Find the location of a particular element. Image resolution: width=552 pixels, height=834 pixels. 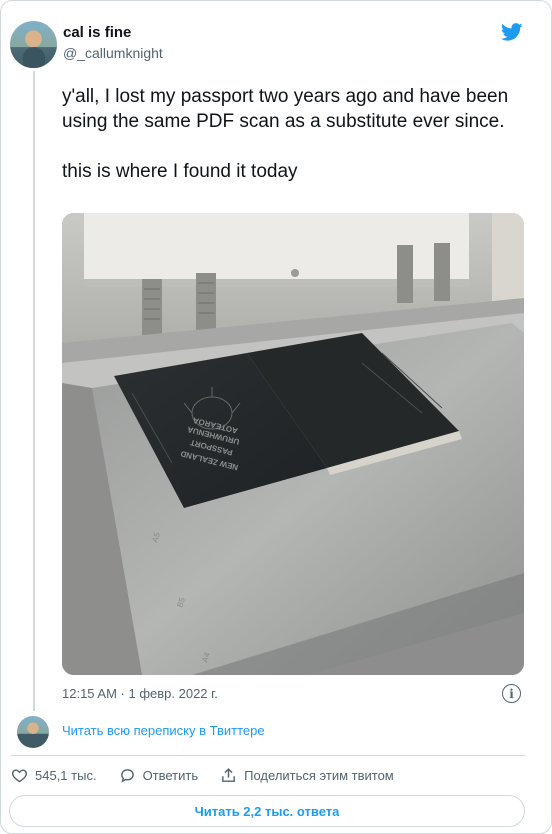

thread-connector-line is located at coordinates (34, 391).